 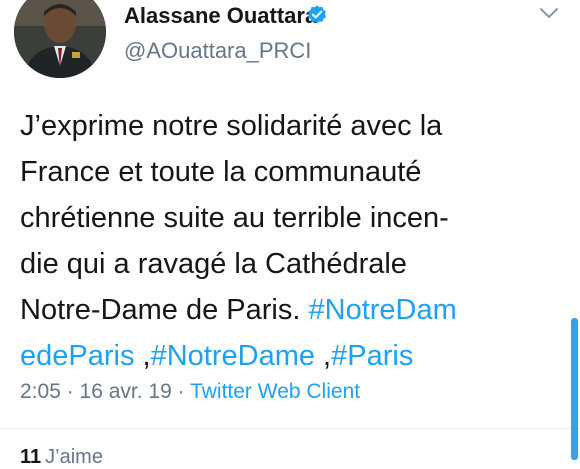 I want to click on tweet-text-segment: chrétienne suite au terrible incen-, so click(x=234, y=218).